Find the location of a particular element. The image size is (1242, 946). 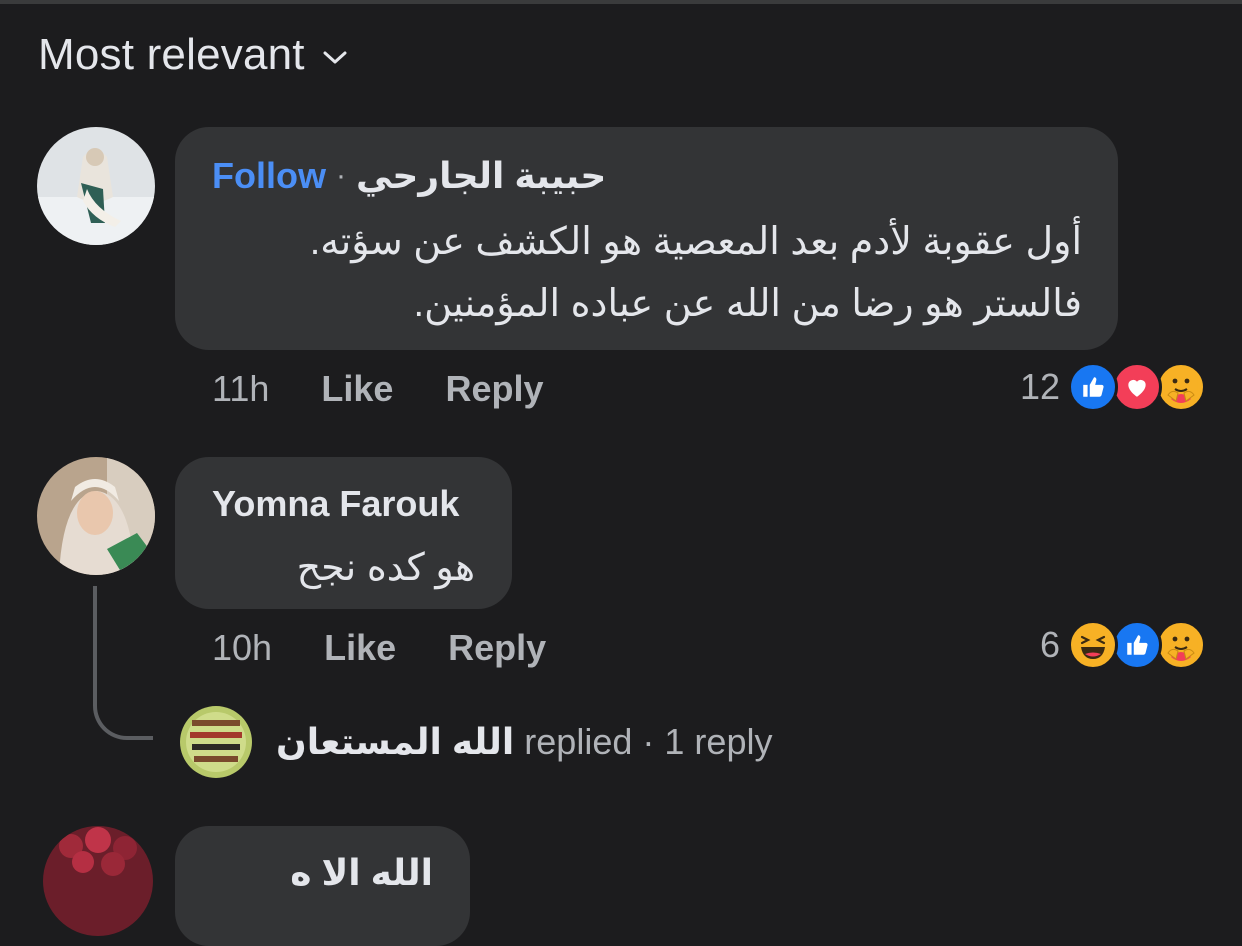

top-divider is located at coordinates (621, 2).